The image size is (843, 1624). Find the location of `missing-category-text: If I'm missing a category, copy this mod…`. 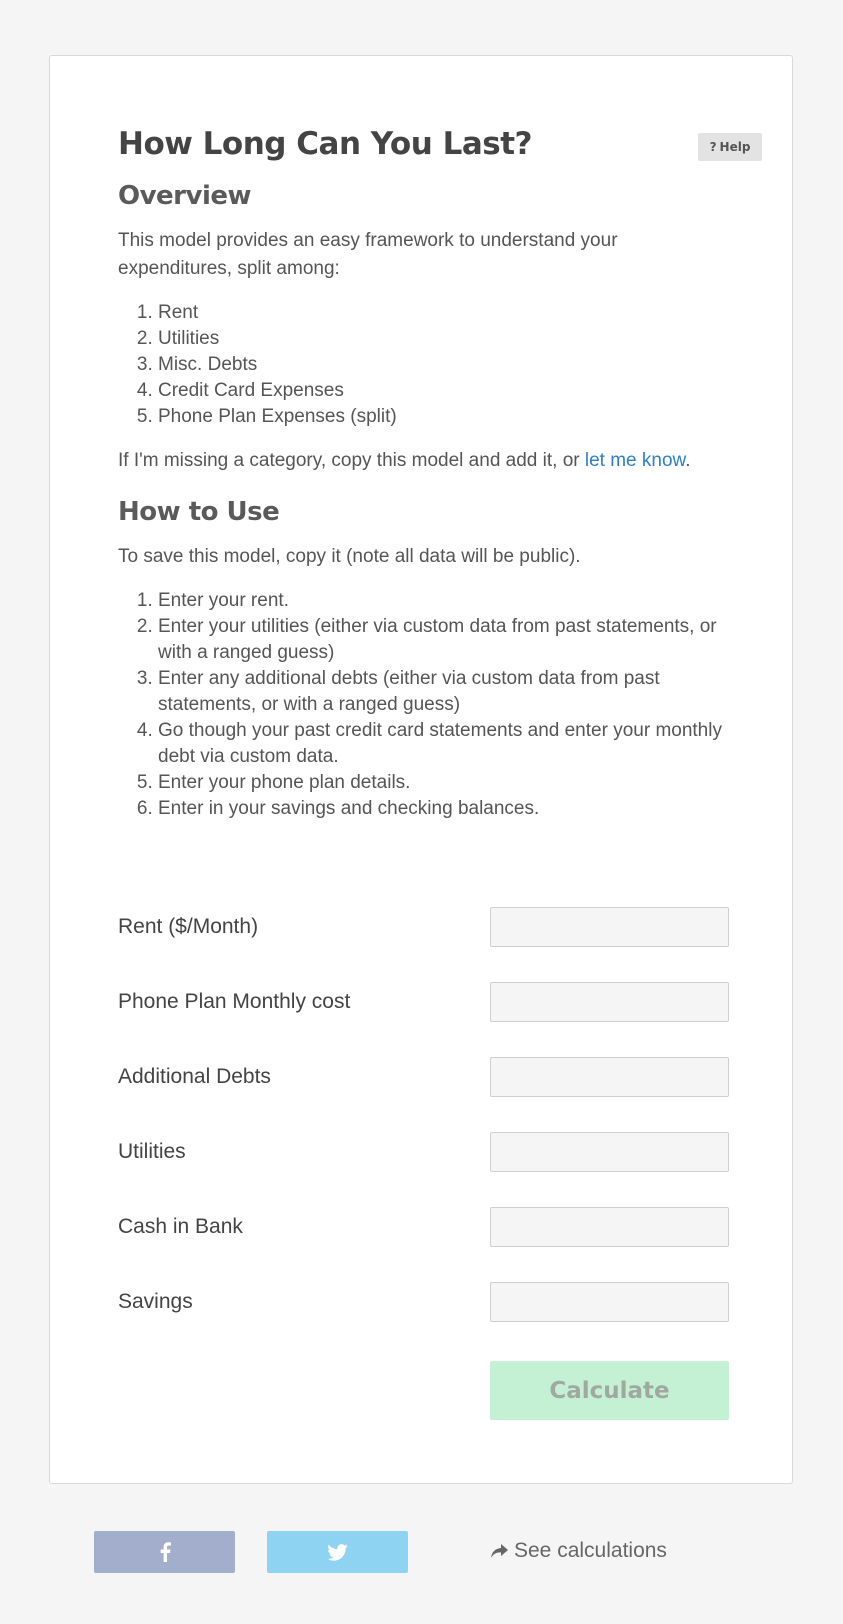

missing-category-text: If I'm missing a category, copy this mod… is located at coordinates (424, 461).